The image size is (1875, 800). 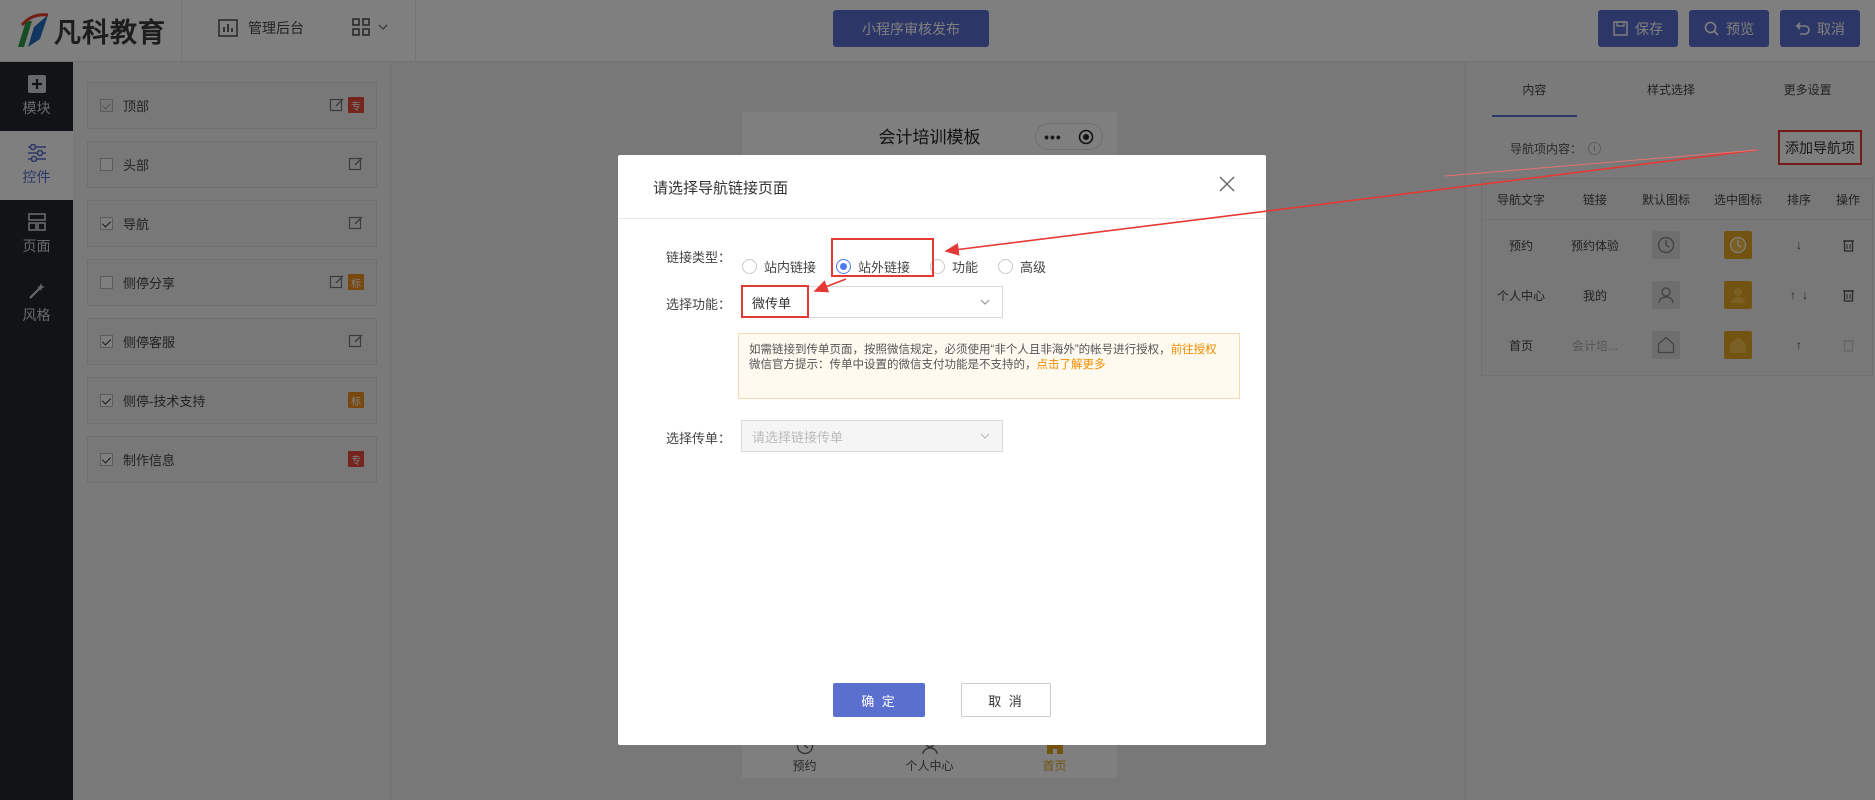 I want to click on close-icon, so click(x=1227, y=184).